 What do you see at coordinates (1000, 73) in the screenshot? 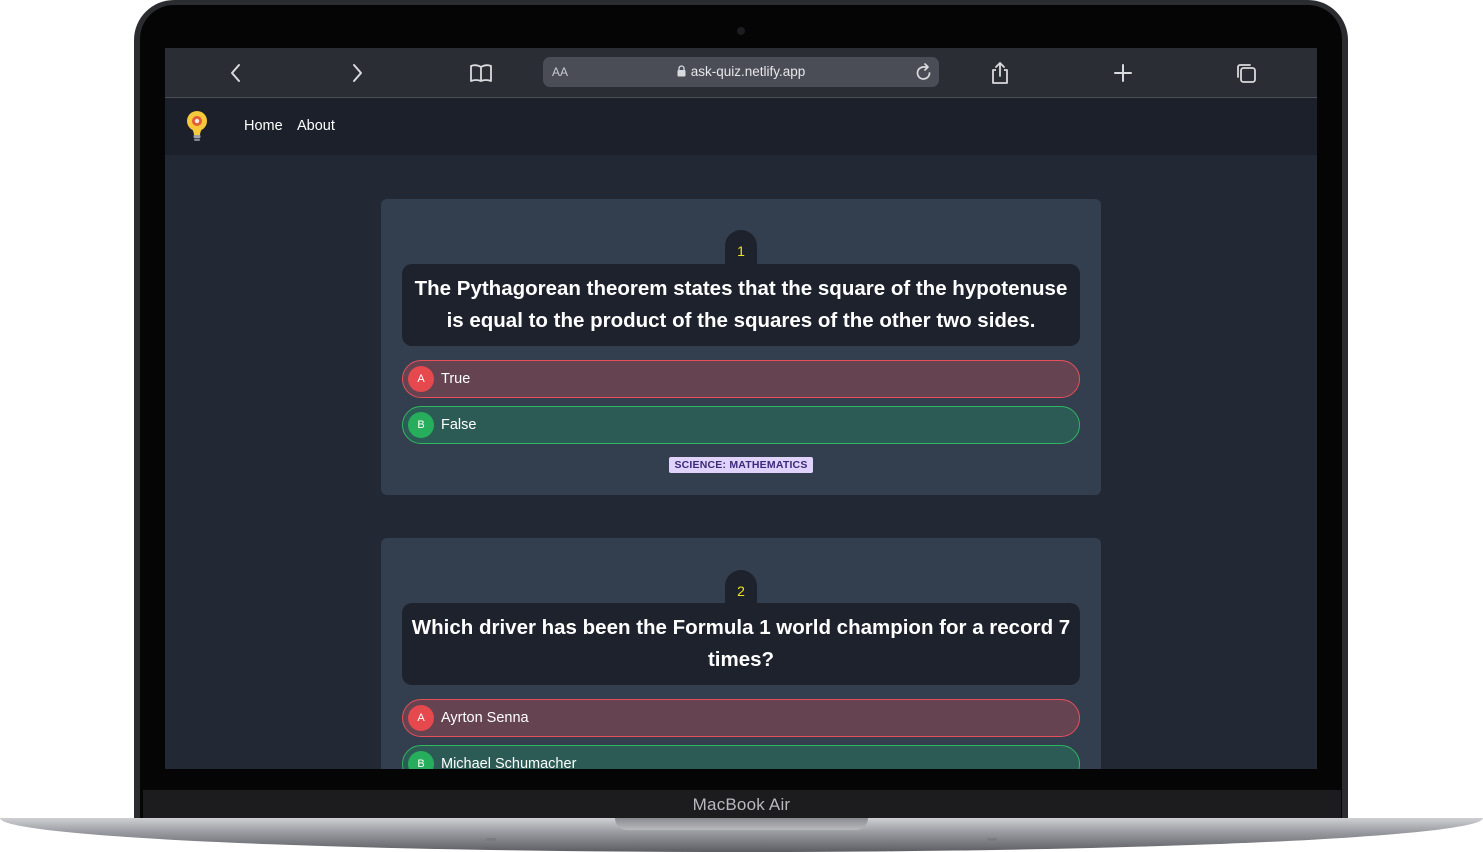
I see `share-icon` at bounding box center [1000, 73].